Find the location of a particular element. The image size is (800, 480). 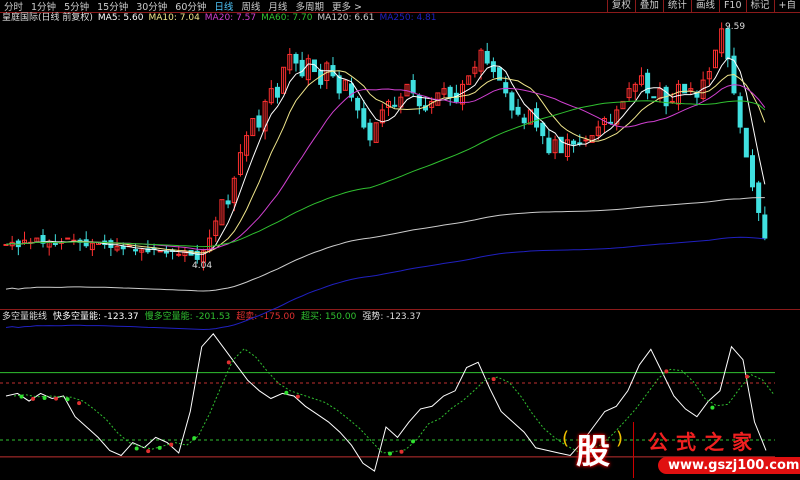

logo-url: www.gszj100.com is located at coordinates (729, 465).